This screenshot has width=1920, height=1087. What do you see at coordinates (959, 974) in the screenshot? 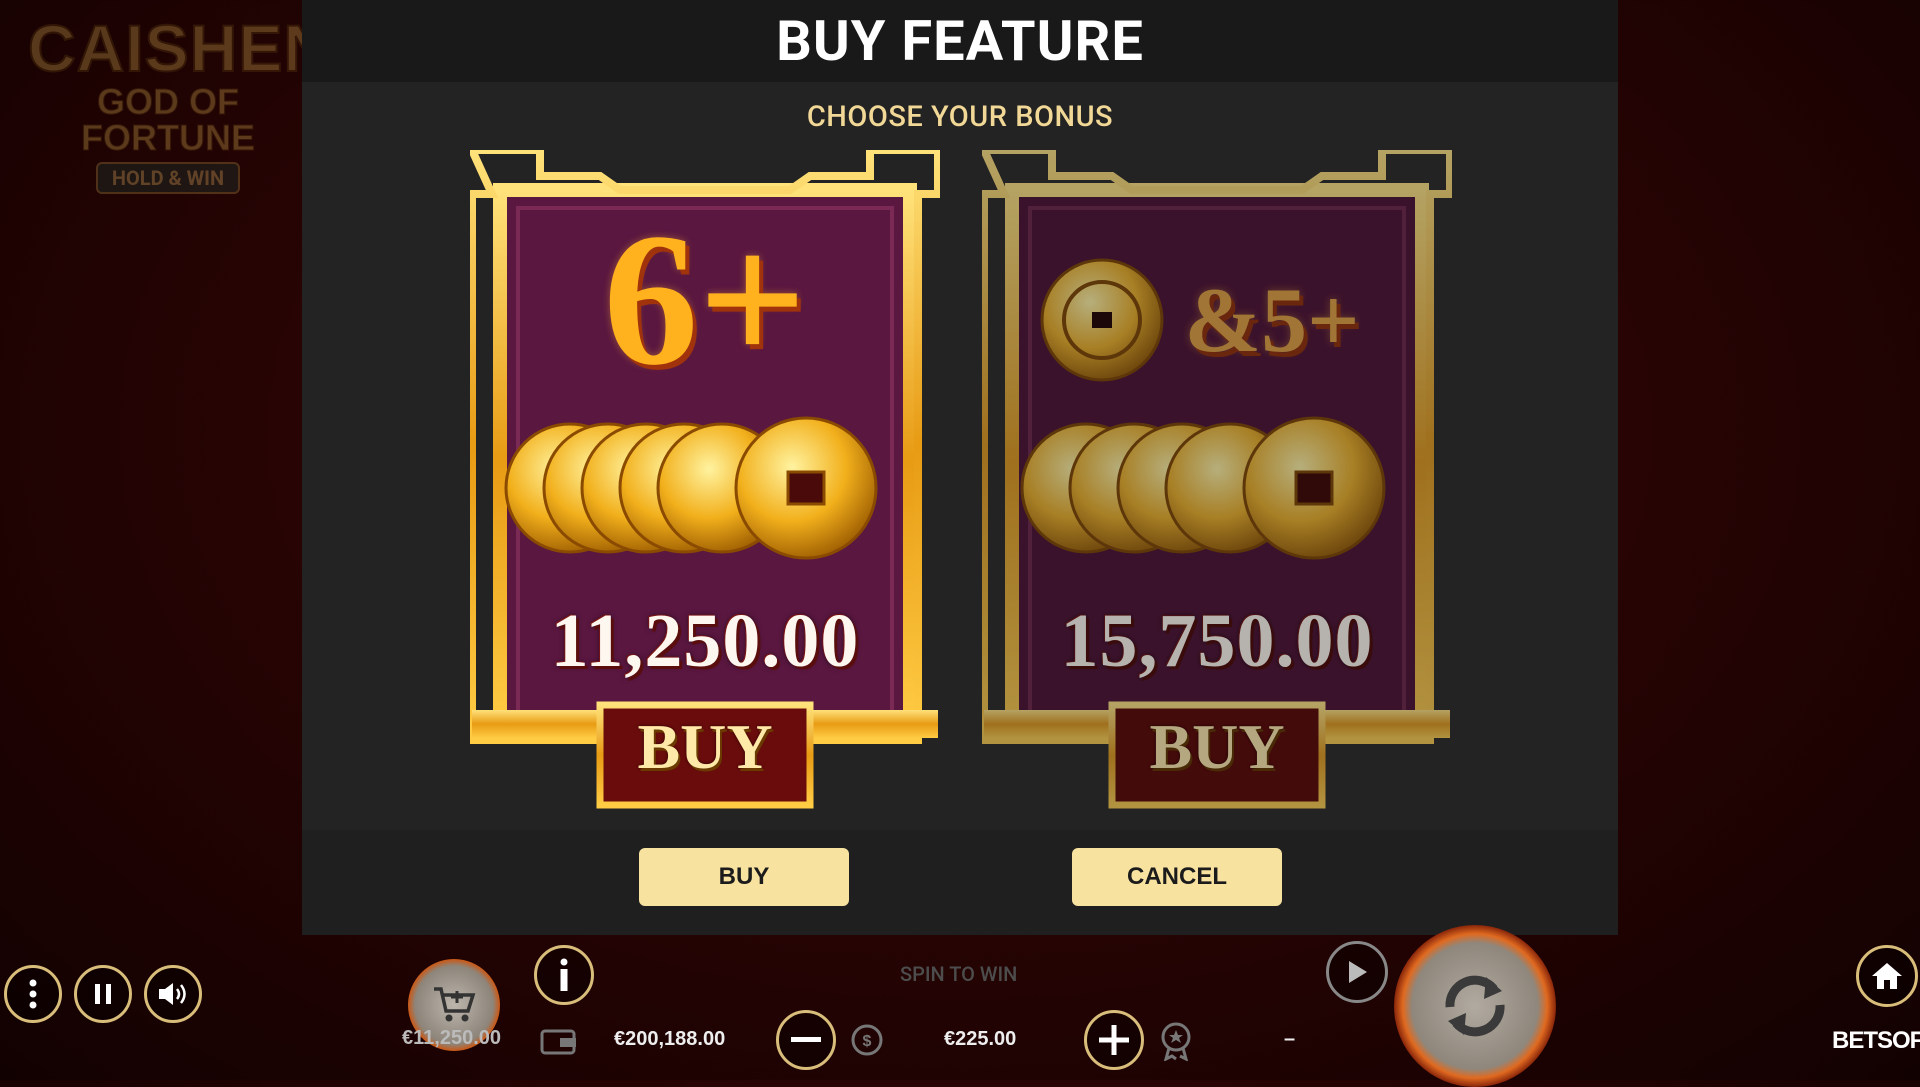
I see `spin-status-text: SPIN TO WIN` at bounding box center [959, 974].